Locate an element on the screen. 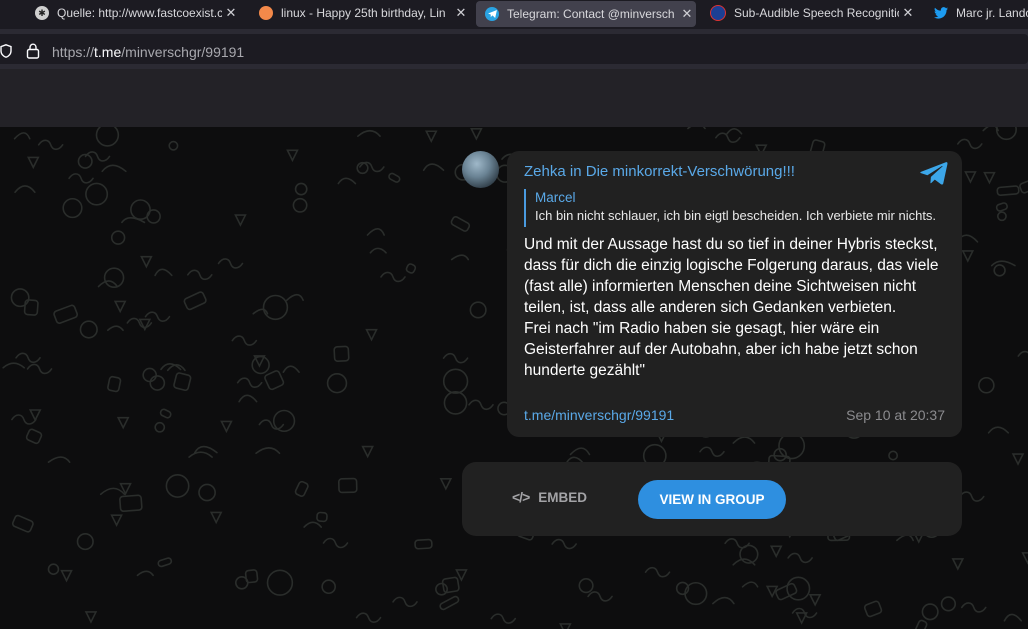 The width and height of the screenshot is (1028, 629). message-date: Sep 10 at 20:37 is located at coordinates (895, 415).